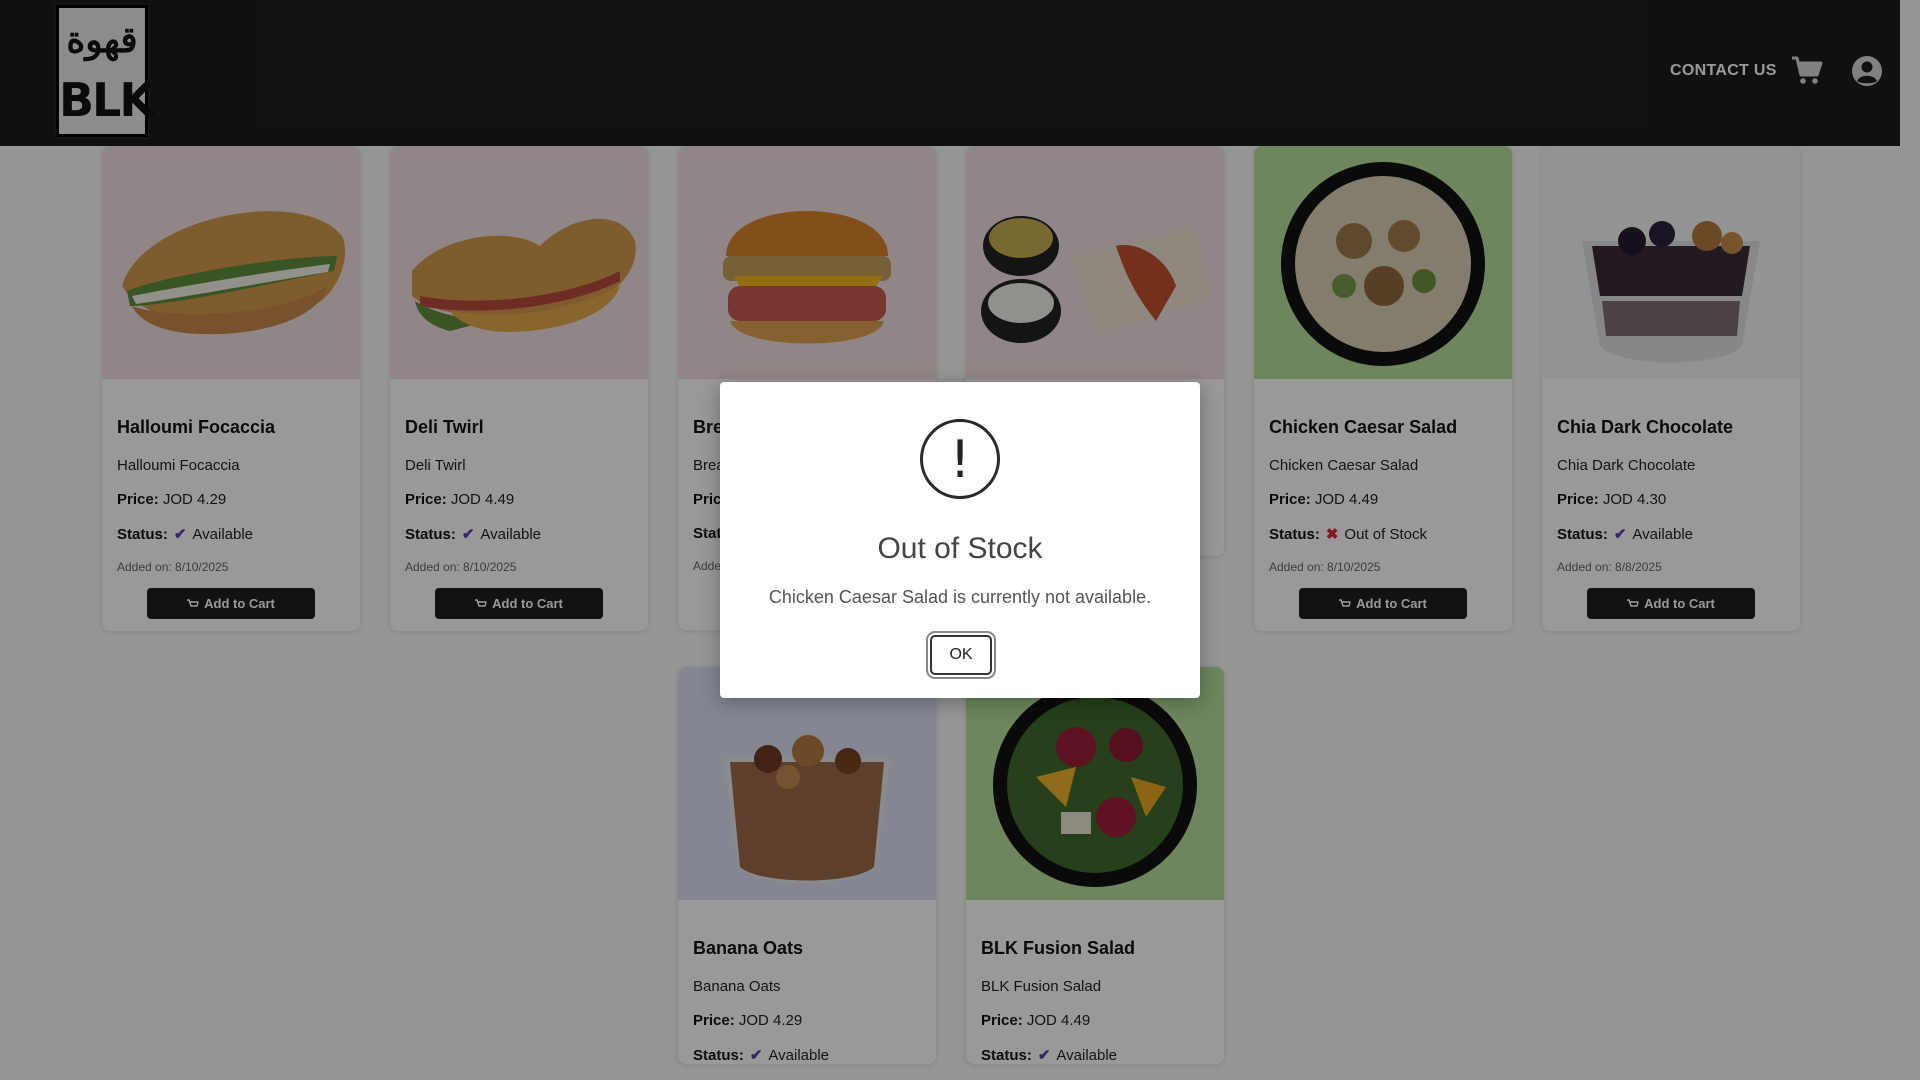 The image size is (1920, 1080). Describe the element at coordinates (960, 459) in the screenshot. I see `exclamation-icon: !` at that location.